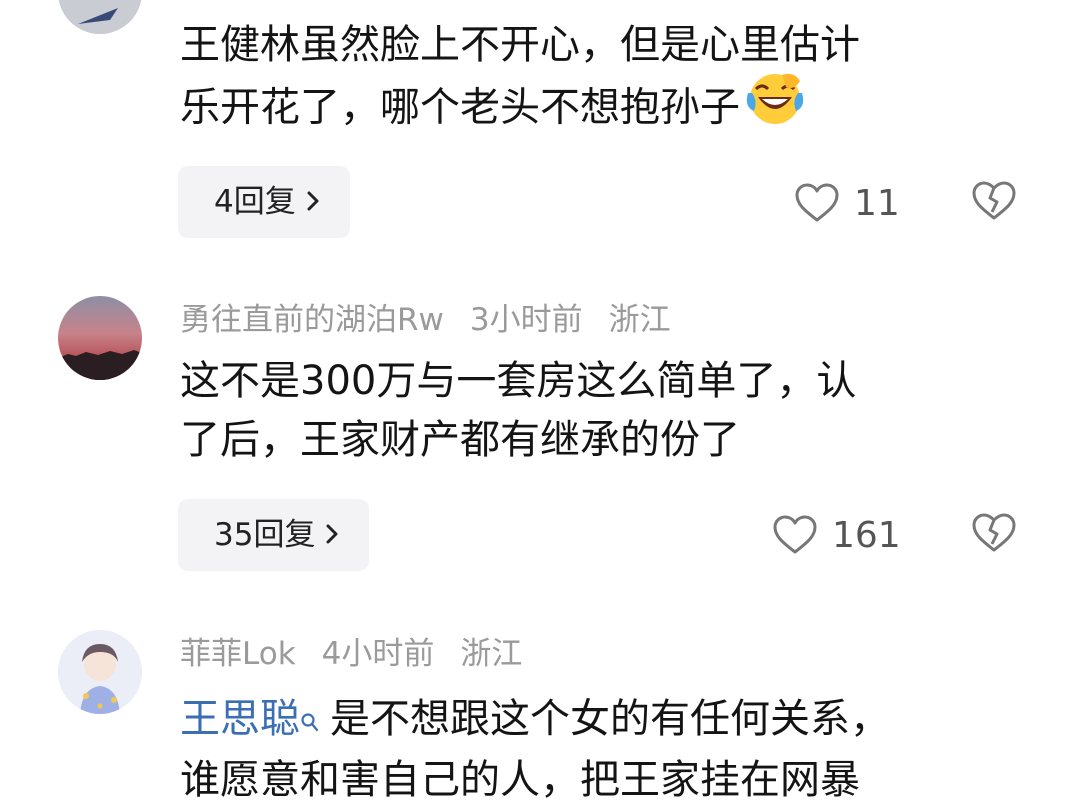  I want to click on replies-count: 35回复, so click(265, 535).